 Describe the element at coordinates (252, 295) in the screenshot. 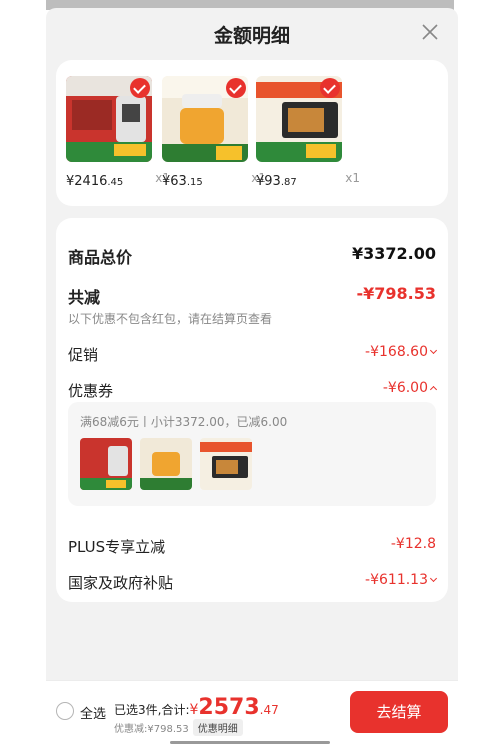

I see `total-reduce-row: 共减 -¥798.53` at that location.